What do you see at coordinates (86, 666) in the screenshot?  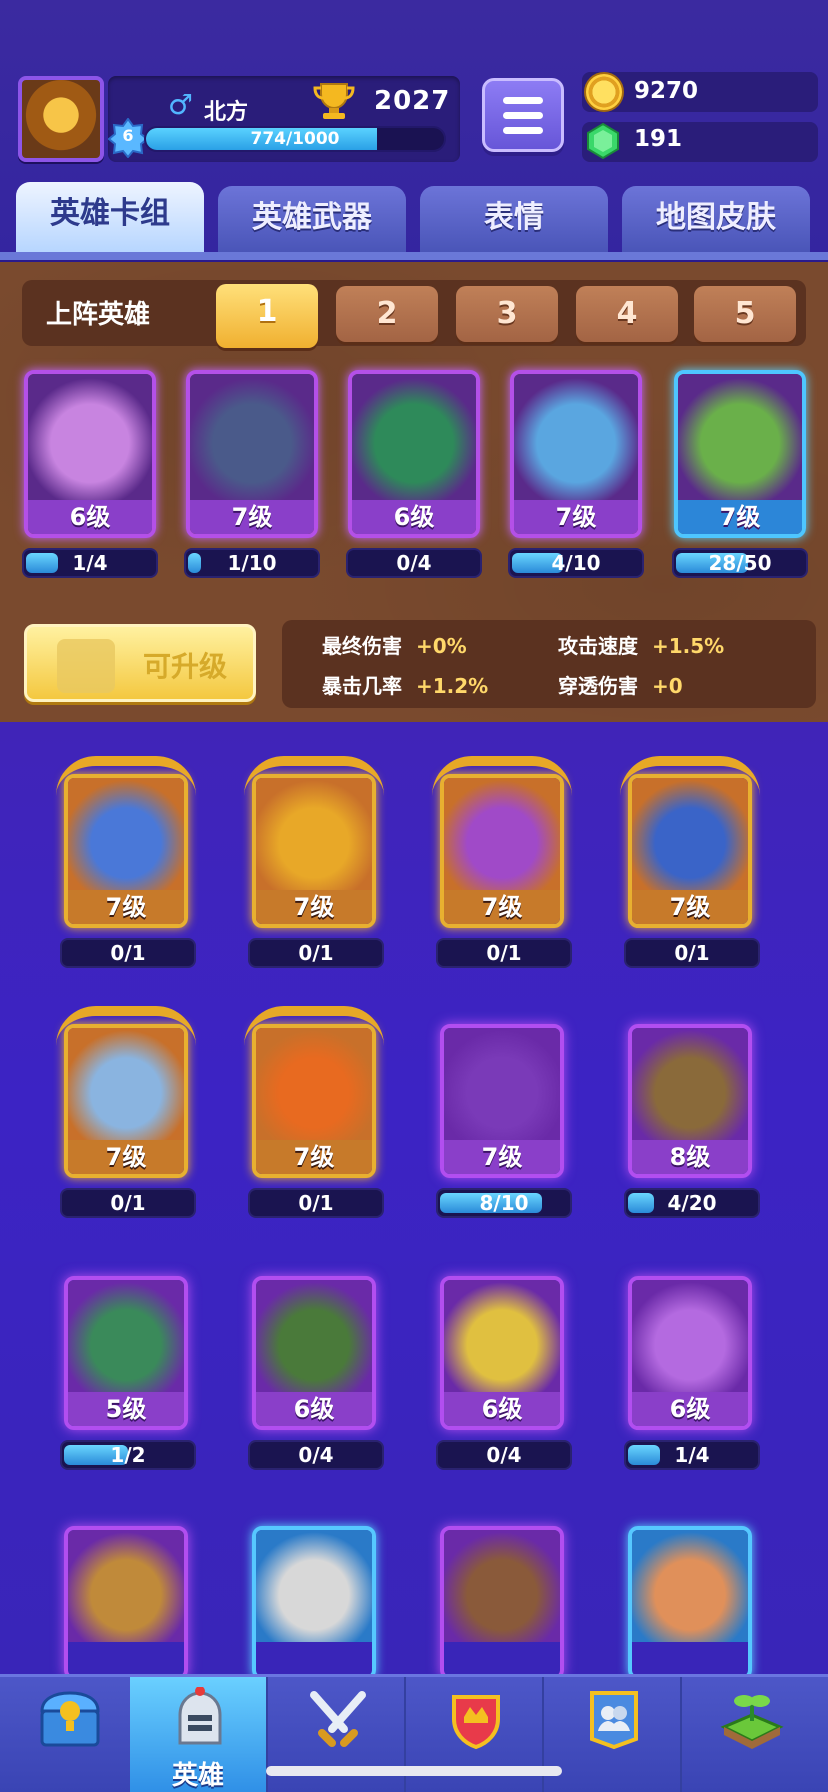 I see `upgrade-shield-icon` at bounding box center [86, 666].